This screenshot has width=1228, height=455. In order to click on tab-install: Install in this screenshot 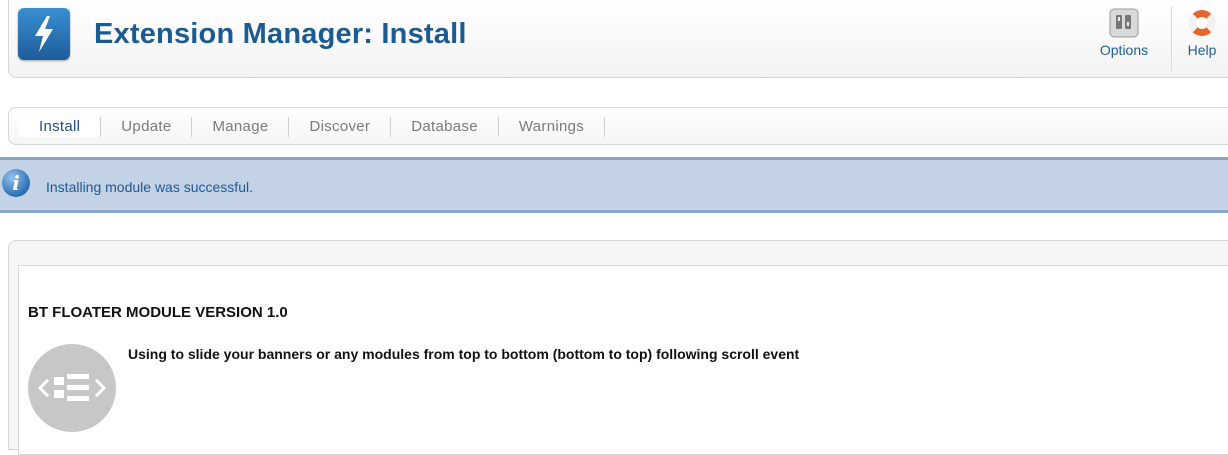, I will do `click(60, 127)`.